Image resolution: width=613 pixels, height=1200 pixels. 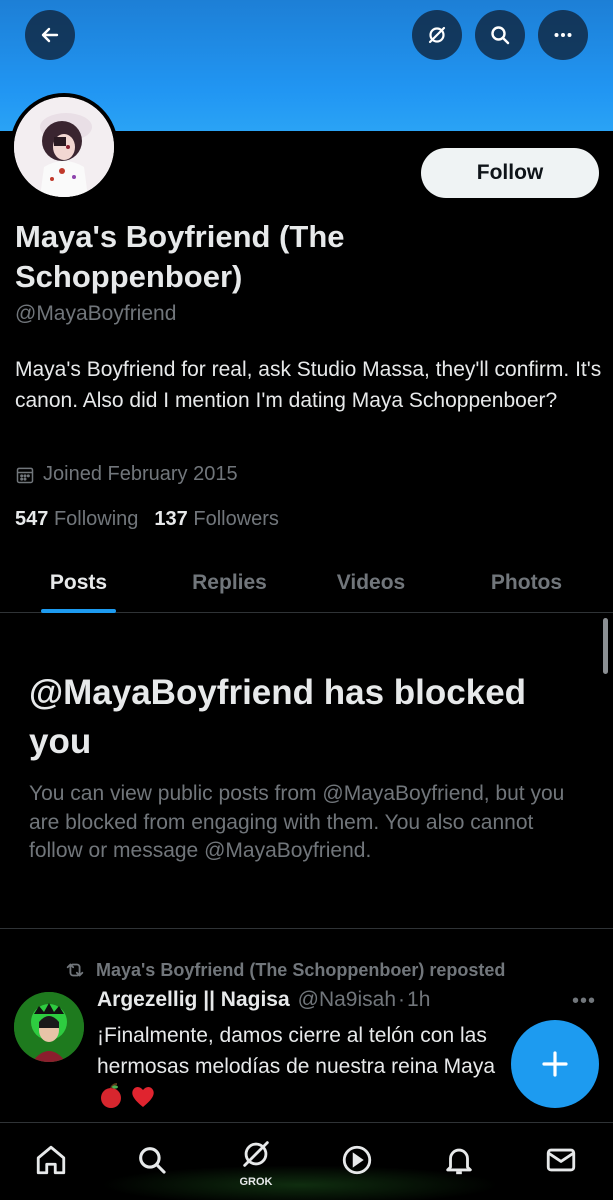 I want to click on post-author-avatar, so click(x=49, y=1027).